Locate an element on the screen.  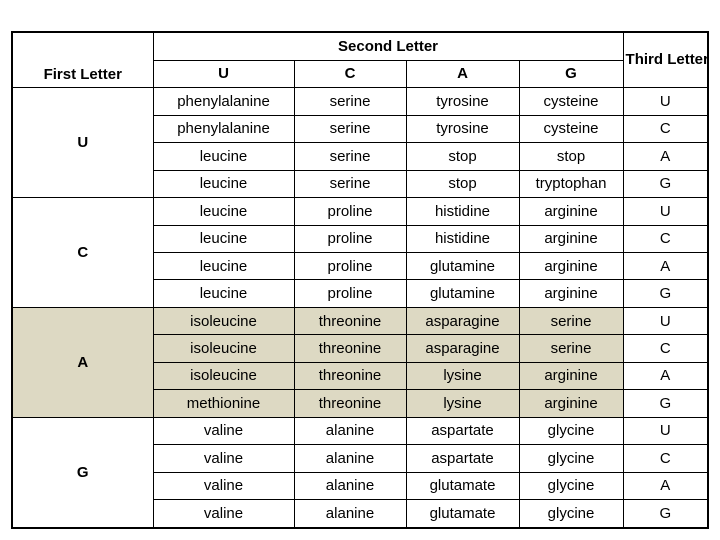
header-second-letter-c: C is located at coordinates (350, 74).